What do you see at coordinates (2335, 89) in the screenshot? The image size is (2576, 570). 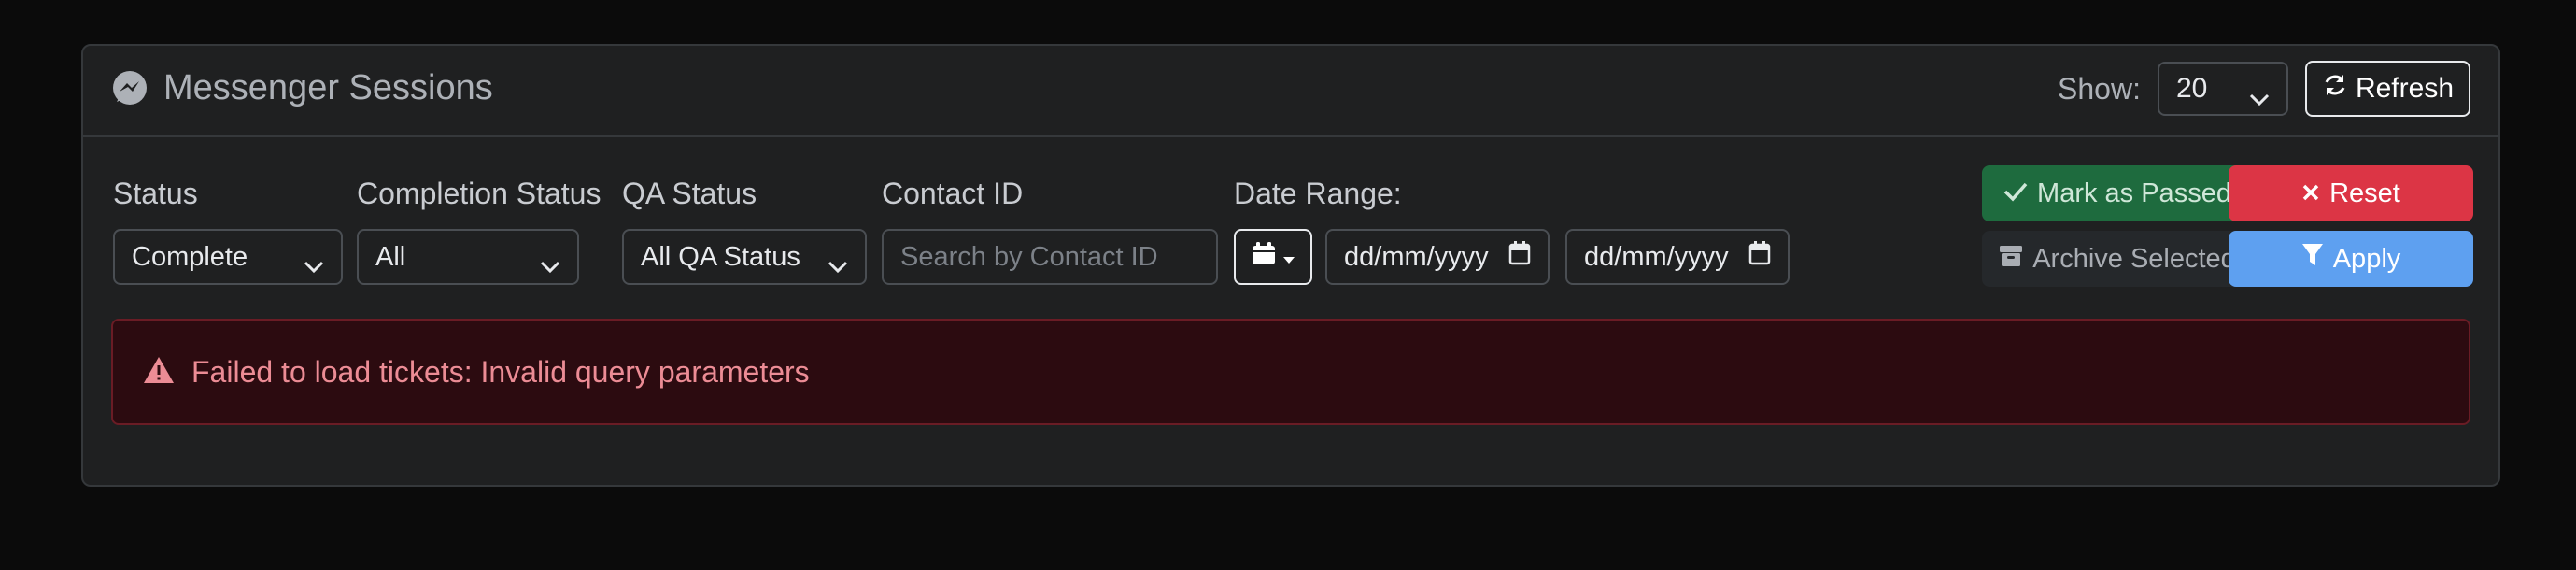 I see `refresh-icon` at bounding box center [2335, 89].